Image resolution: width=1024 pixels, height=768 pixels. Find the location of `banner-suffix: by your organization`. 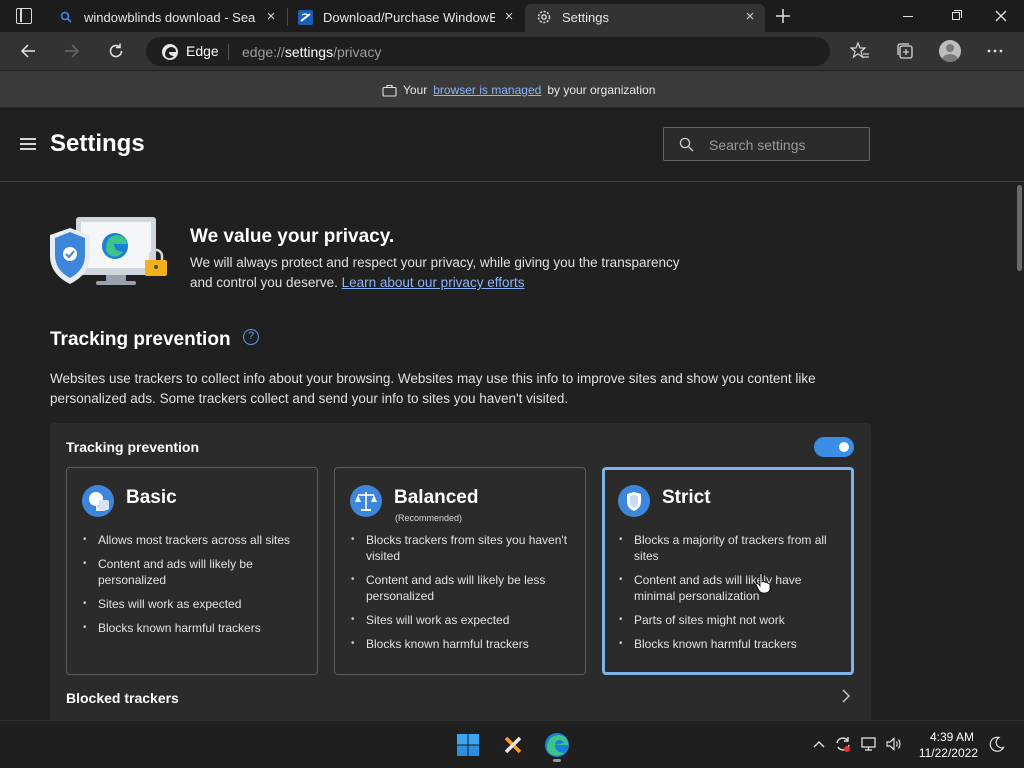

banner-suffix: by your organization is located at coordinates (601, 90).